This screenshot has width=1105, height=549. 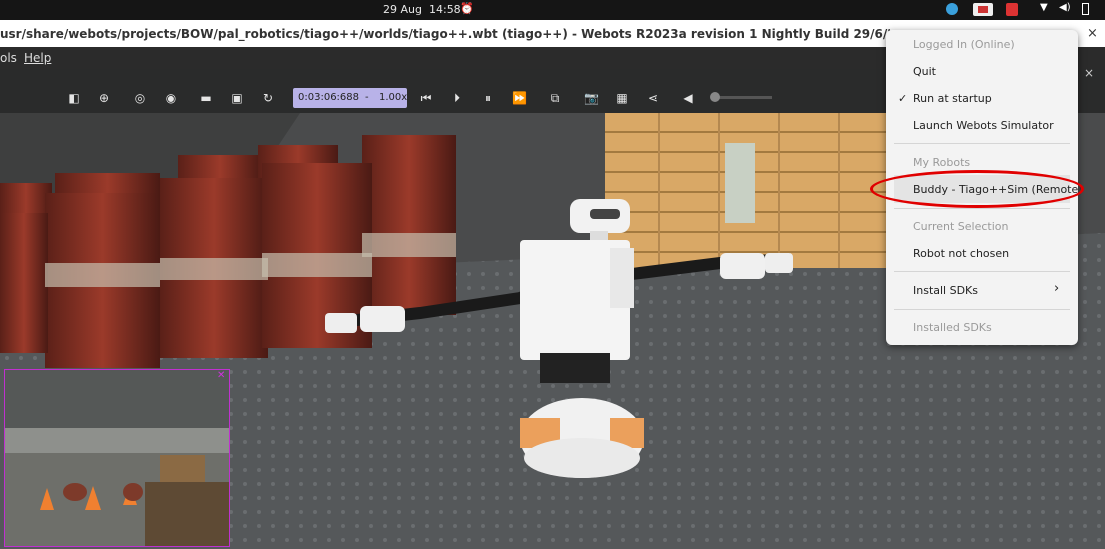 I want to click on simulation-time-display: 0:03:06:688 - 1.00x, so click(x=350, y=98).